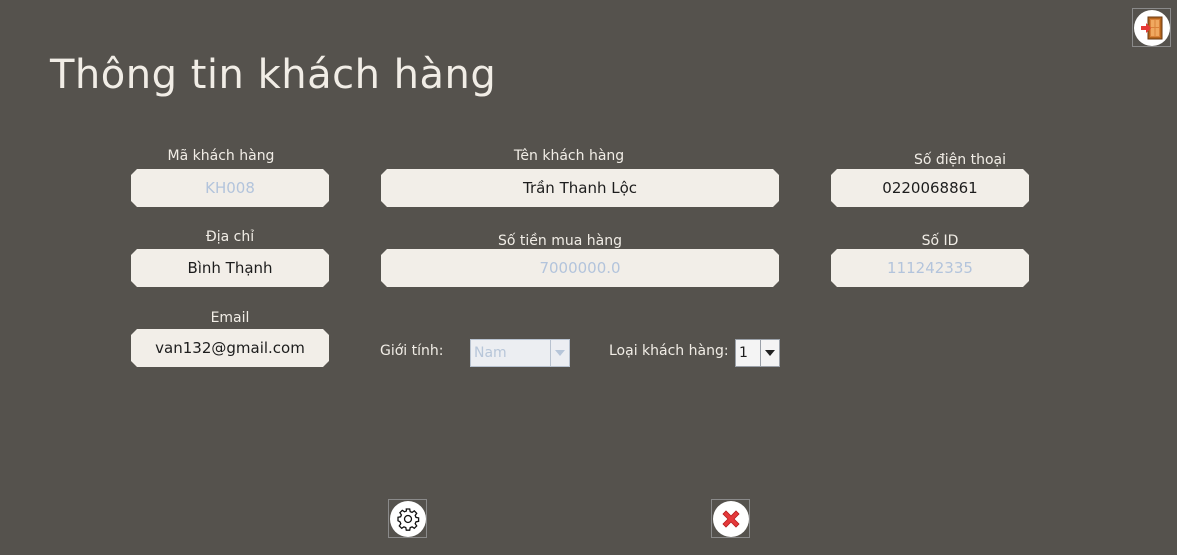  What do you see at coordinates (230, 318) in the screenshot?
I see `email-label: Email` at bounding box center [230, 318].